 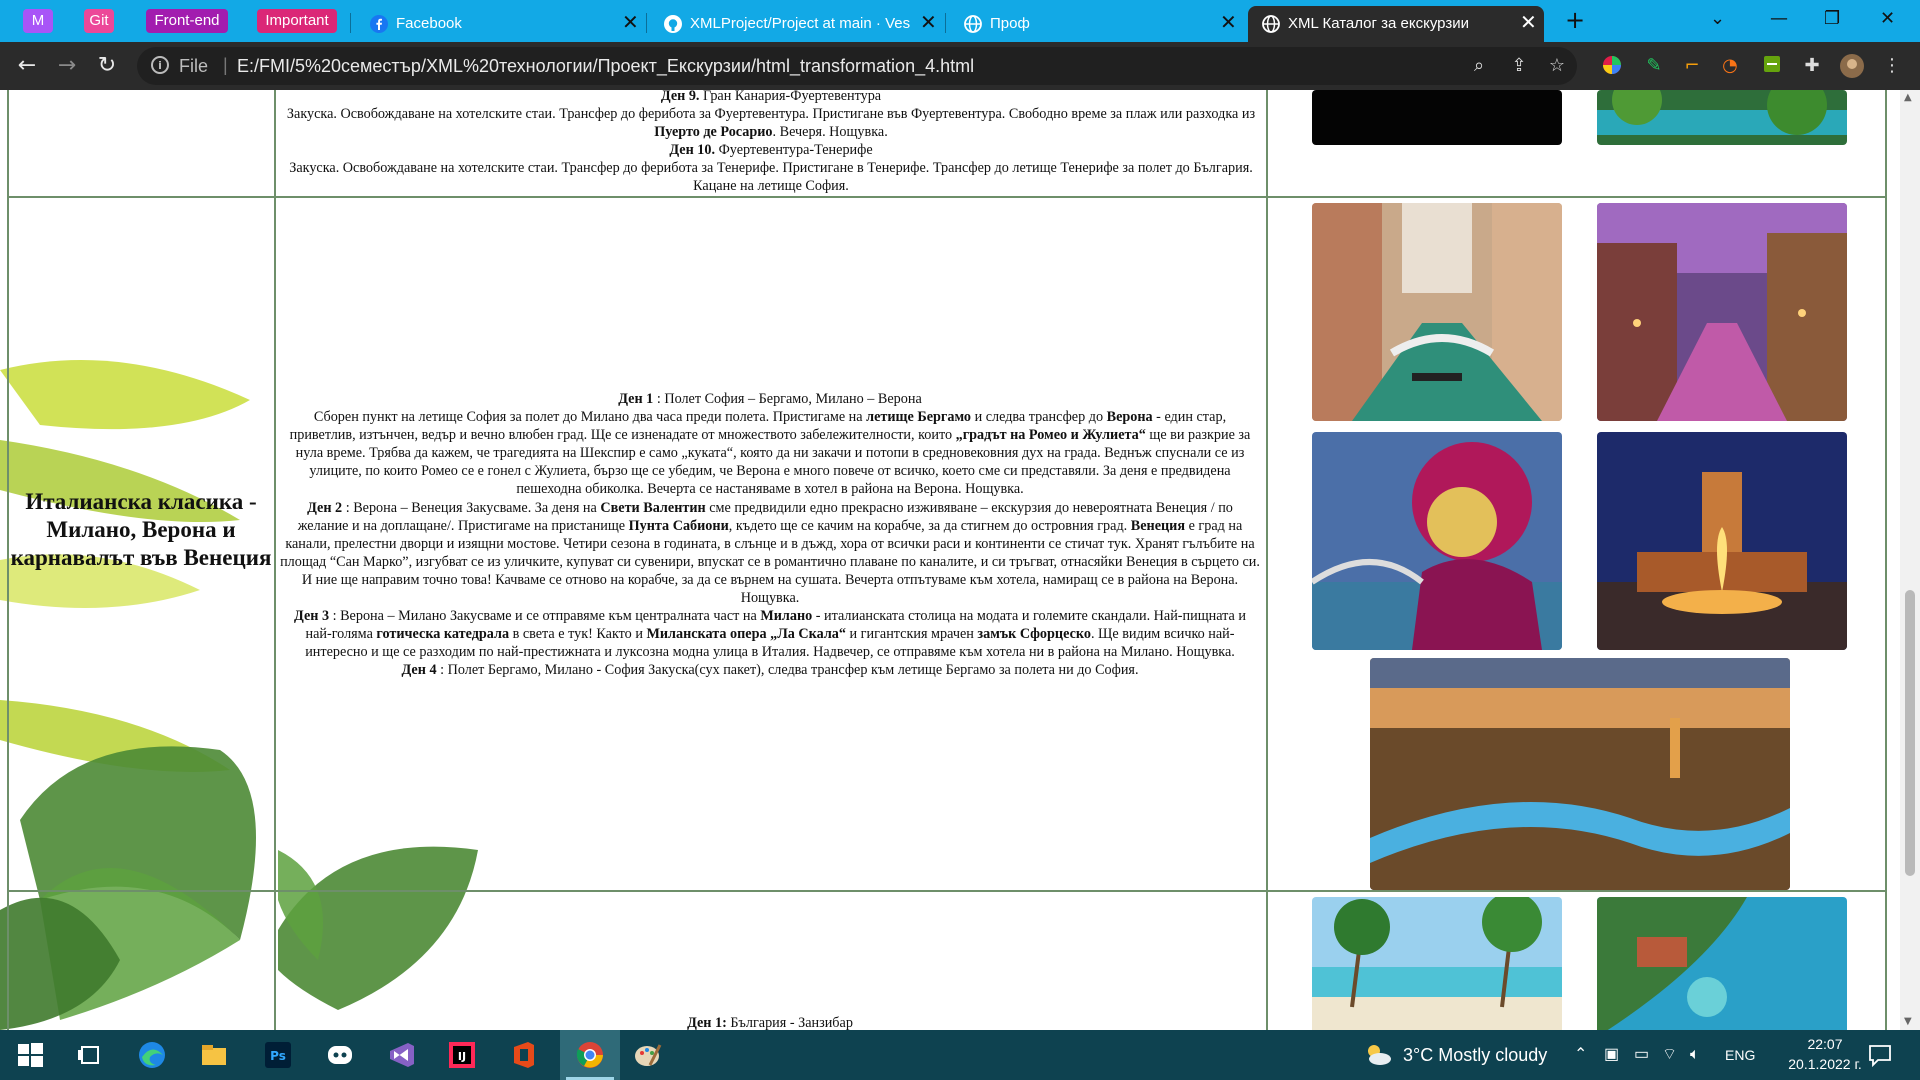 What do you see at coordinates (1580, 774) in the screenshot?
I see `verona-panorama-photo` at bounding box center [1580, 774].